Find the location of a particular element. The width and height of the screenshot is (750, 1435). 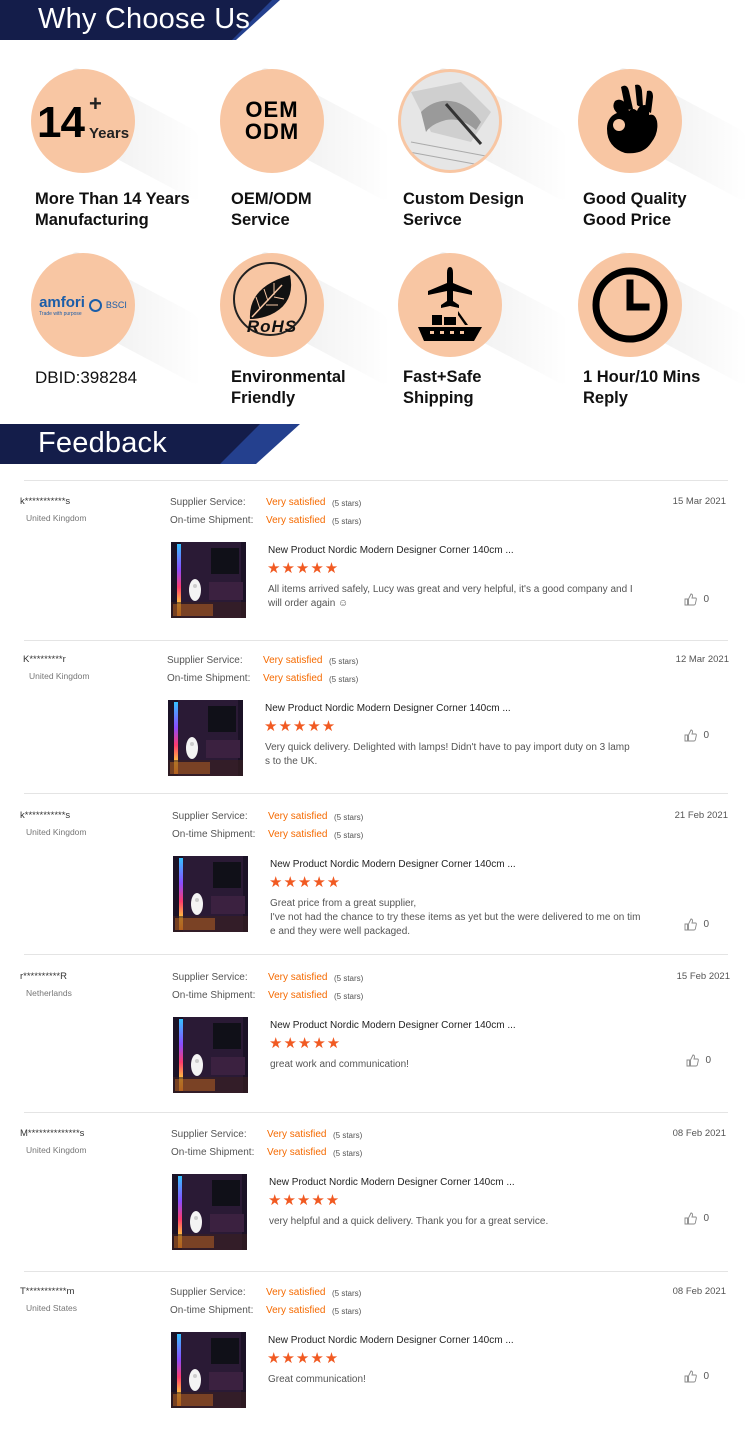

feature-reply is located at coordinates (663, 318).